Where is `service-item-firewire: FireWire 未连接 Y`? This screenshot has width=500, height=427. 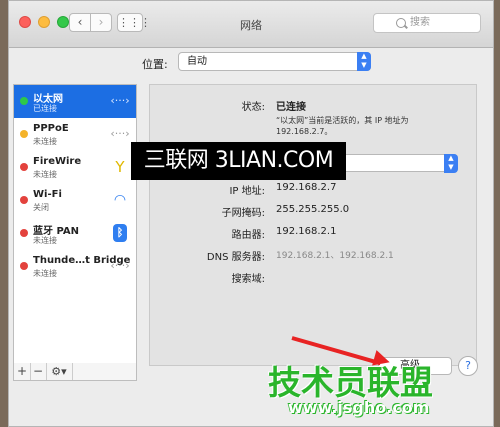
service-item-firewire: FireWire 未连接 Y is located at coordinates (75, 167).